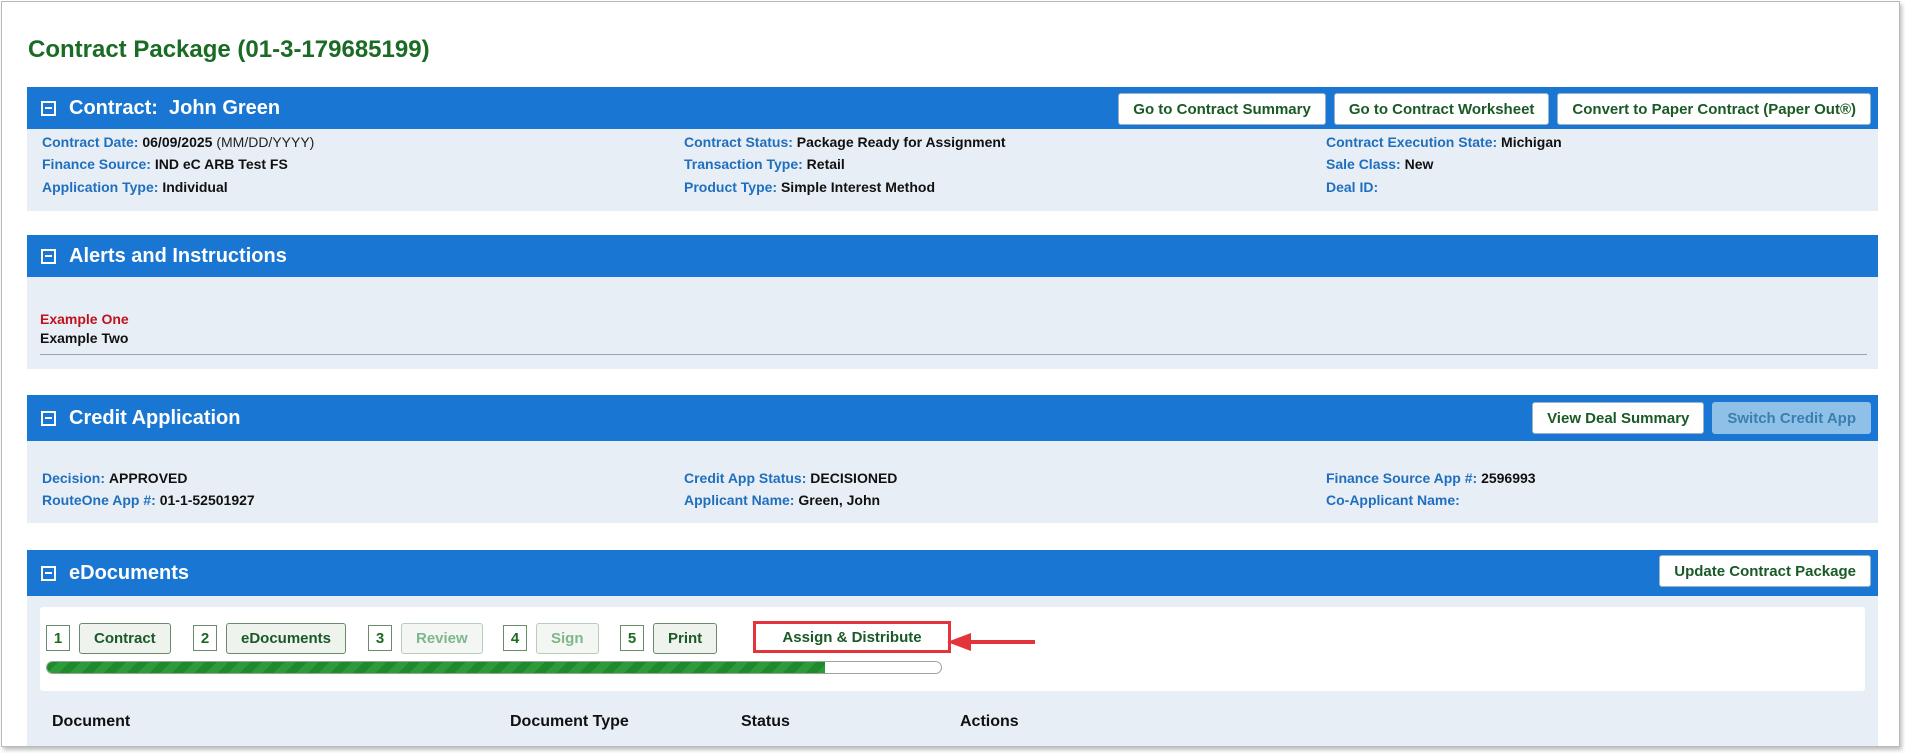  I want to click on co-applicant-label: Co-Applicant Name:, so click(1393, 500).